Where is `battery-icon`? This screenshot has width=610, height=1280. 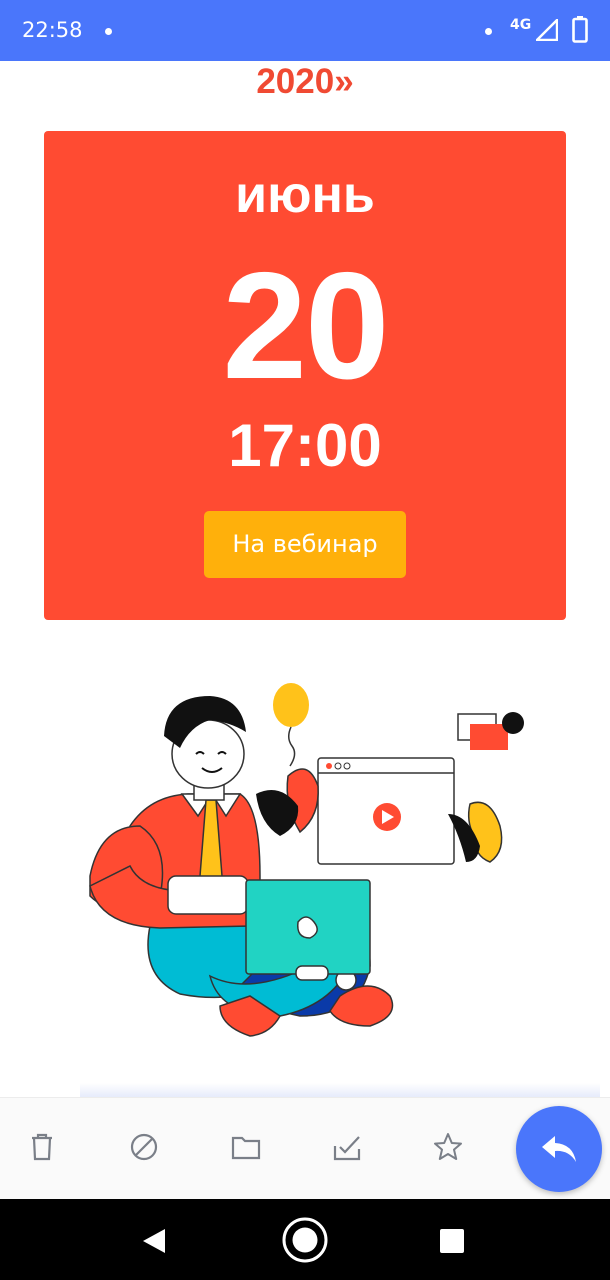
battery-icon is located at coordinates (580, 29).